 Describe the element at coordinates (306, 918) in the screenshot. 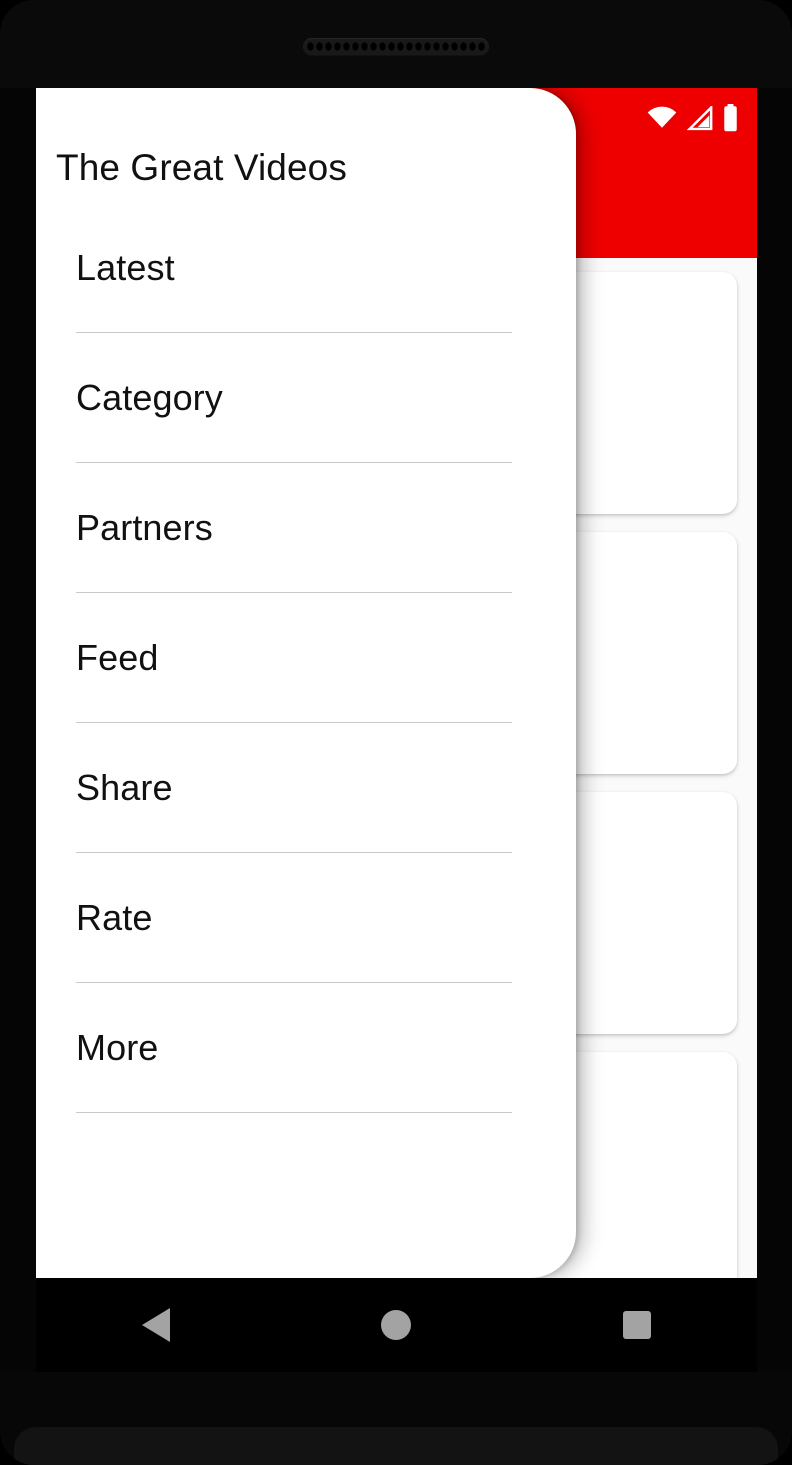

I see `sidebar-item-rate: Rate` at that location.